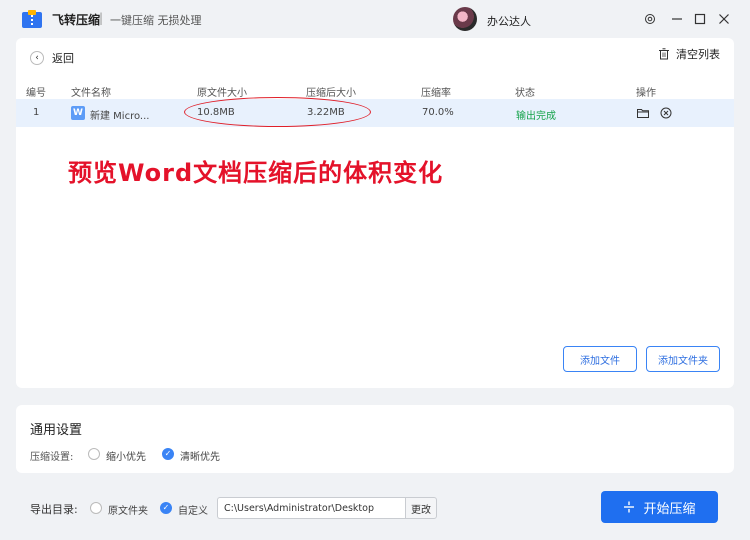  What do you see at coordinates (222, 93) in the screenshot?
I see `column-original-size: 原文件大小` at bounding box center [222, 93].